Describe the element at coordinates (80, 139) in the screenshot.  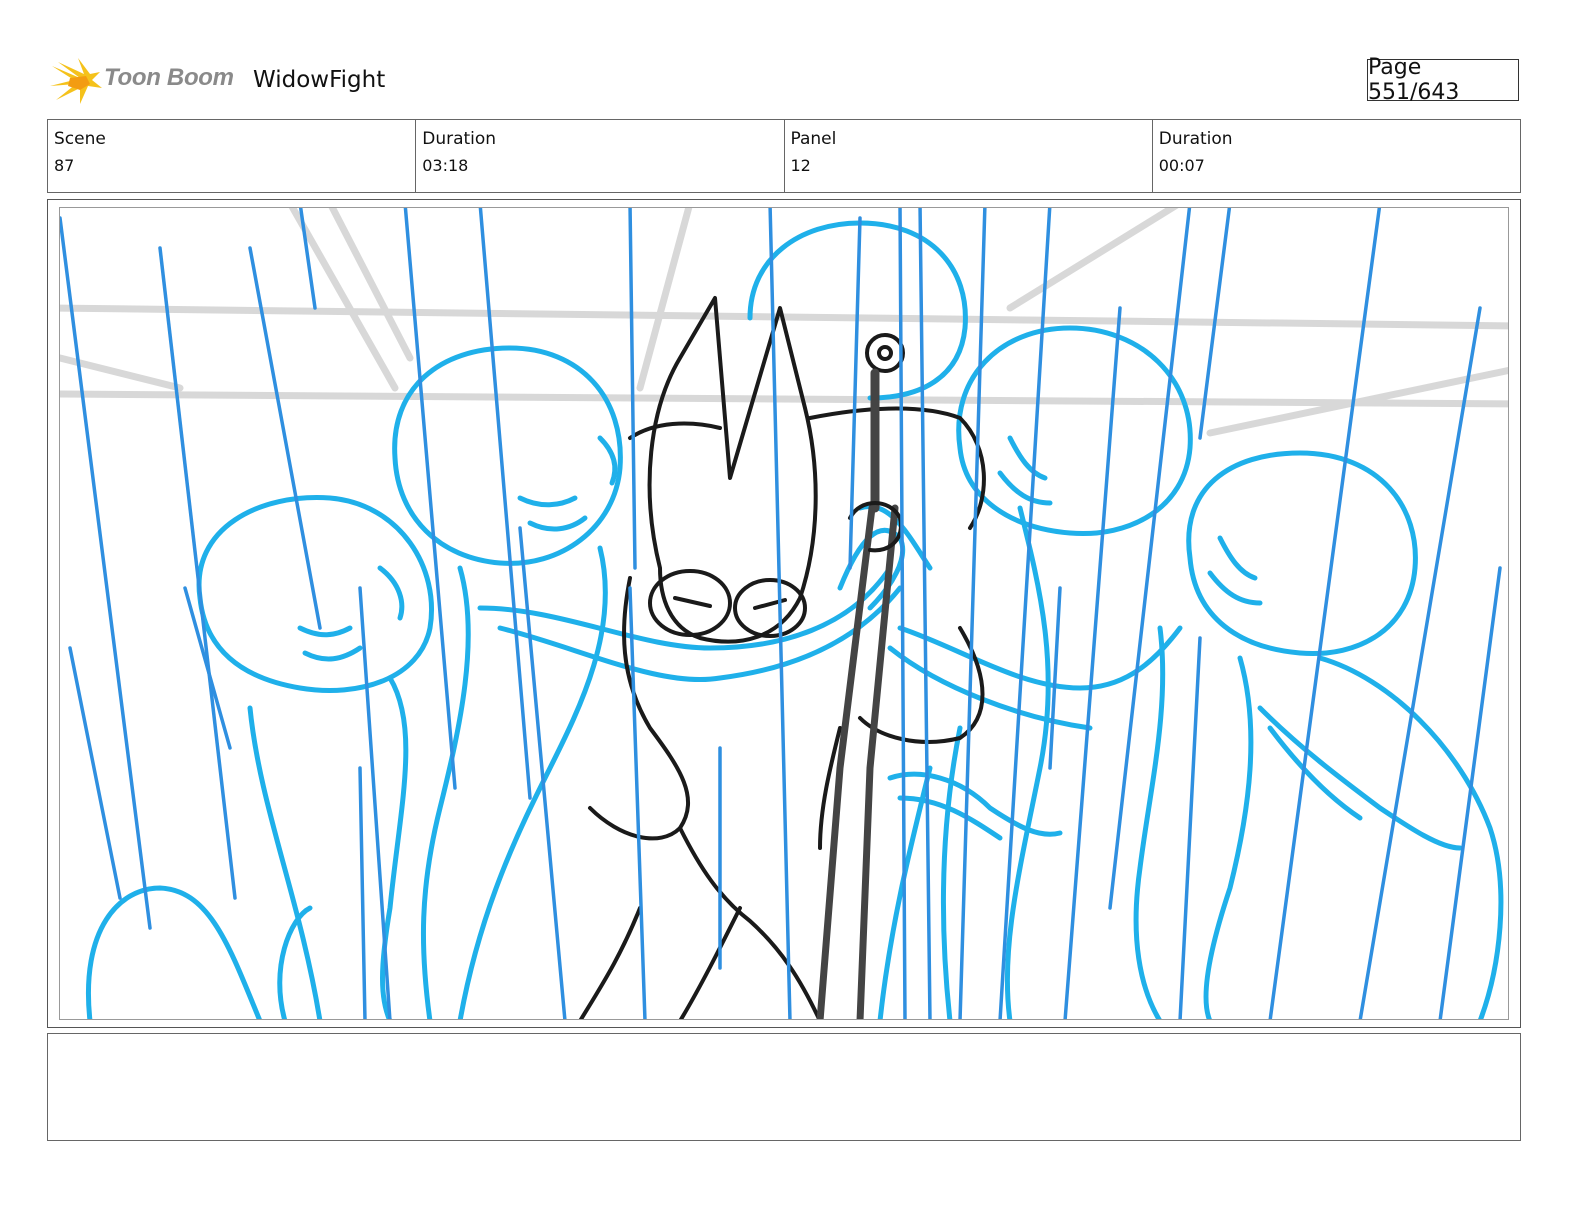
I see `scene-label: Scene` at that location.